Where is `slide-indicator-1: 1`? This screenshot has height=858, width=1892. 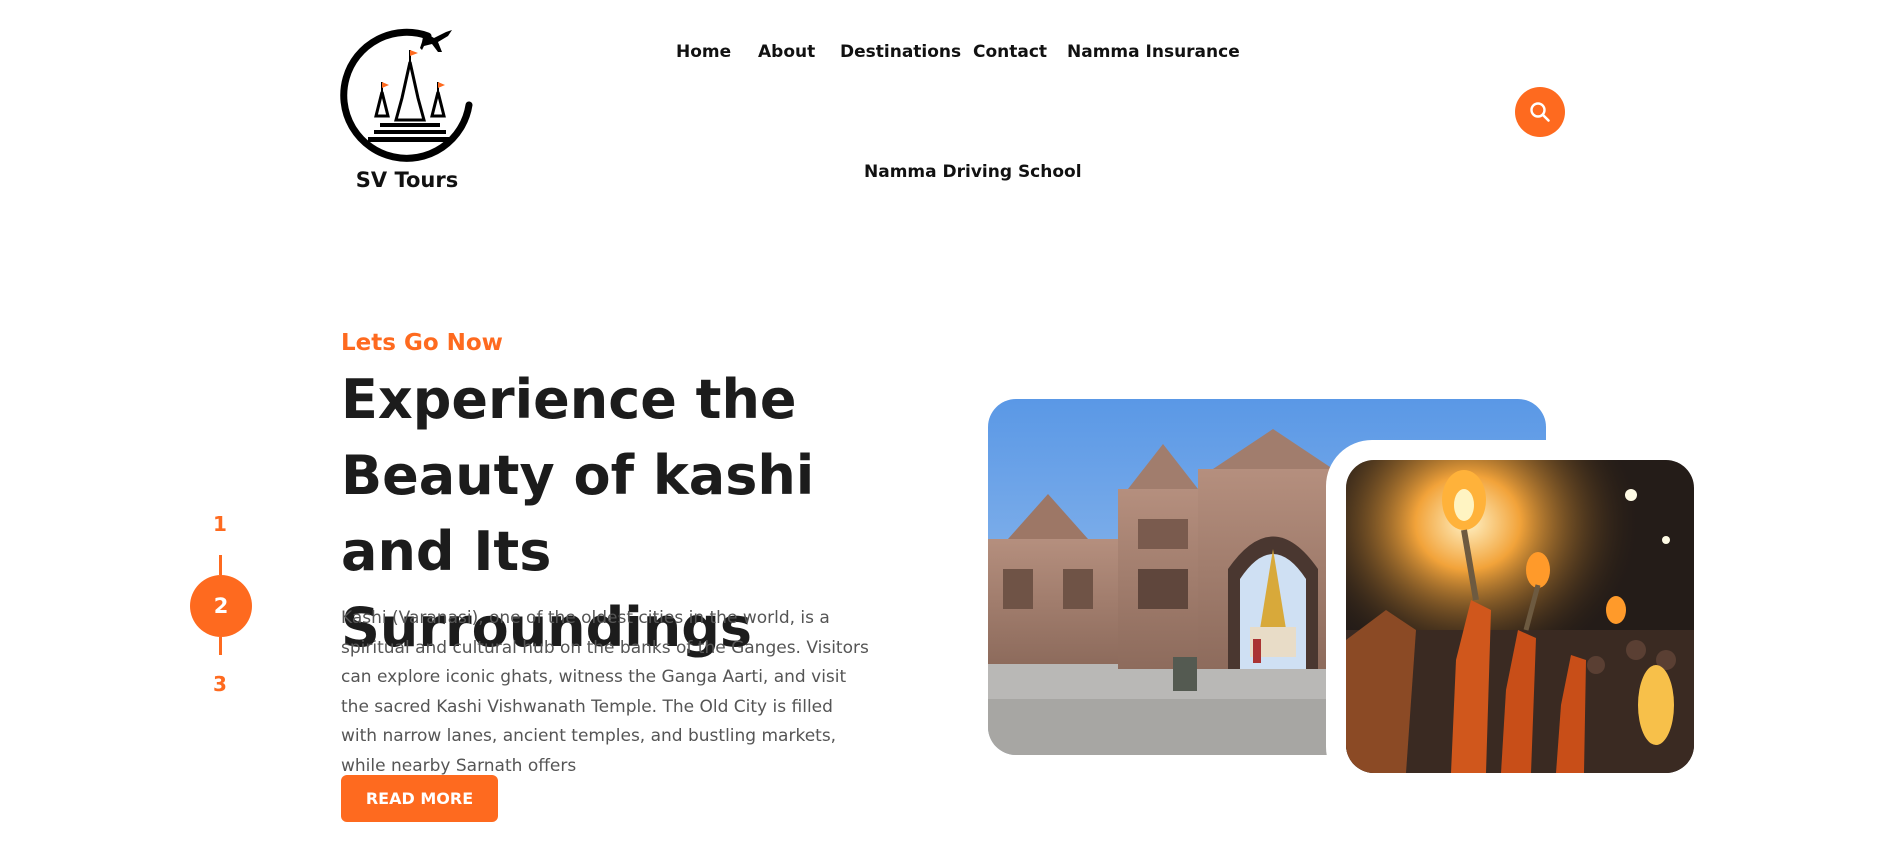
slide-indicator-1: 1 is located at coordinates (220, 524).